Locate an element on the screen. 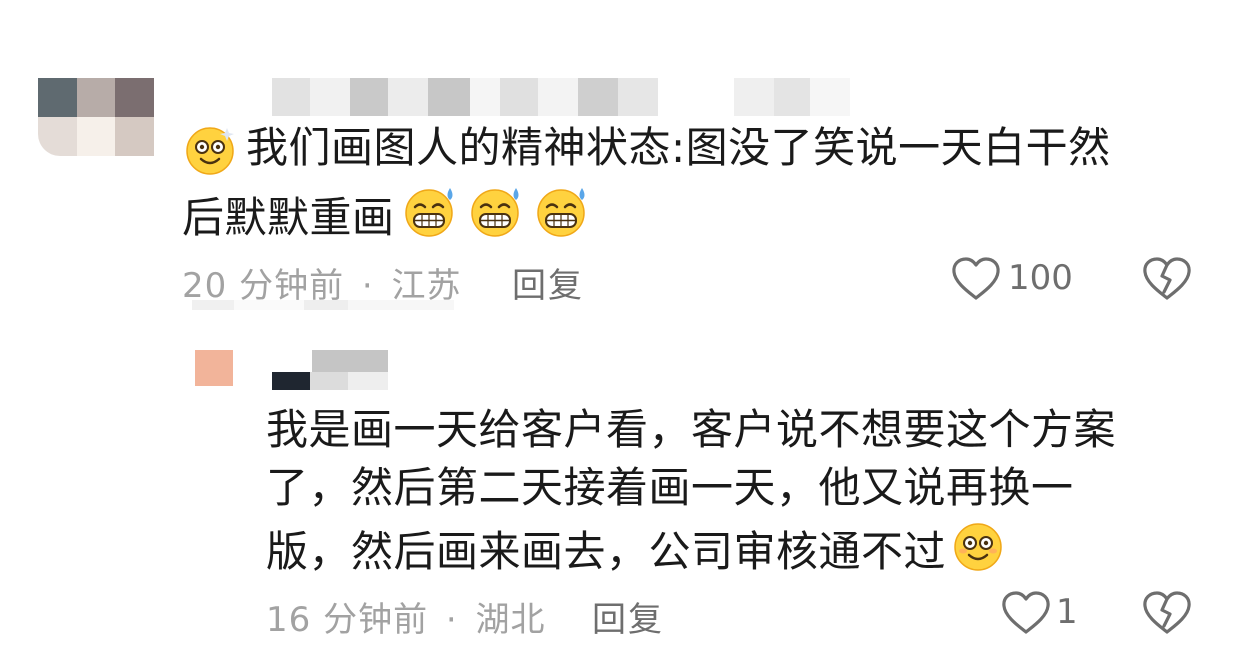 The width and height of the screenshot is (1242, 662). comment-text-line: 后默默重画 is located at coordinates (386, 218).